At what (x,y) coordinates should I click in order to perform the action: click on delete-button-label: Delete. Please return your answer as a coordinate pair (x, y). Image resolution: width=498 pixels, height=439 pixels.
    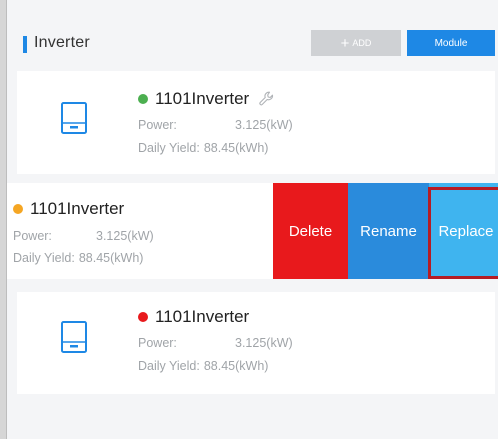
    Looking at the image, I should click on (310, 231).